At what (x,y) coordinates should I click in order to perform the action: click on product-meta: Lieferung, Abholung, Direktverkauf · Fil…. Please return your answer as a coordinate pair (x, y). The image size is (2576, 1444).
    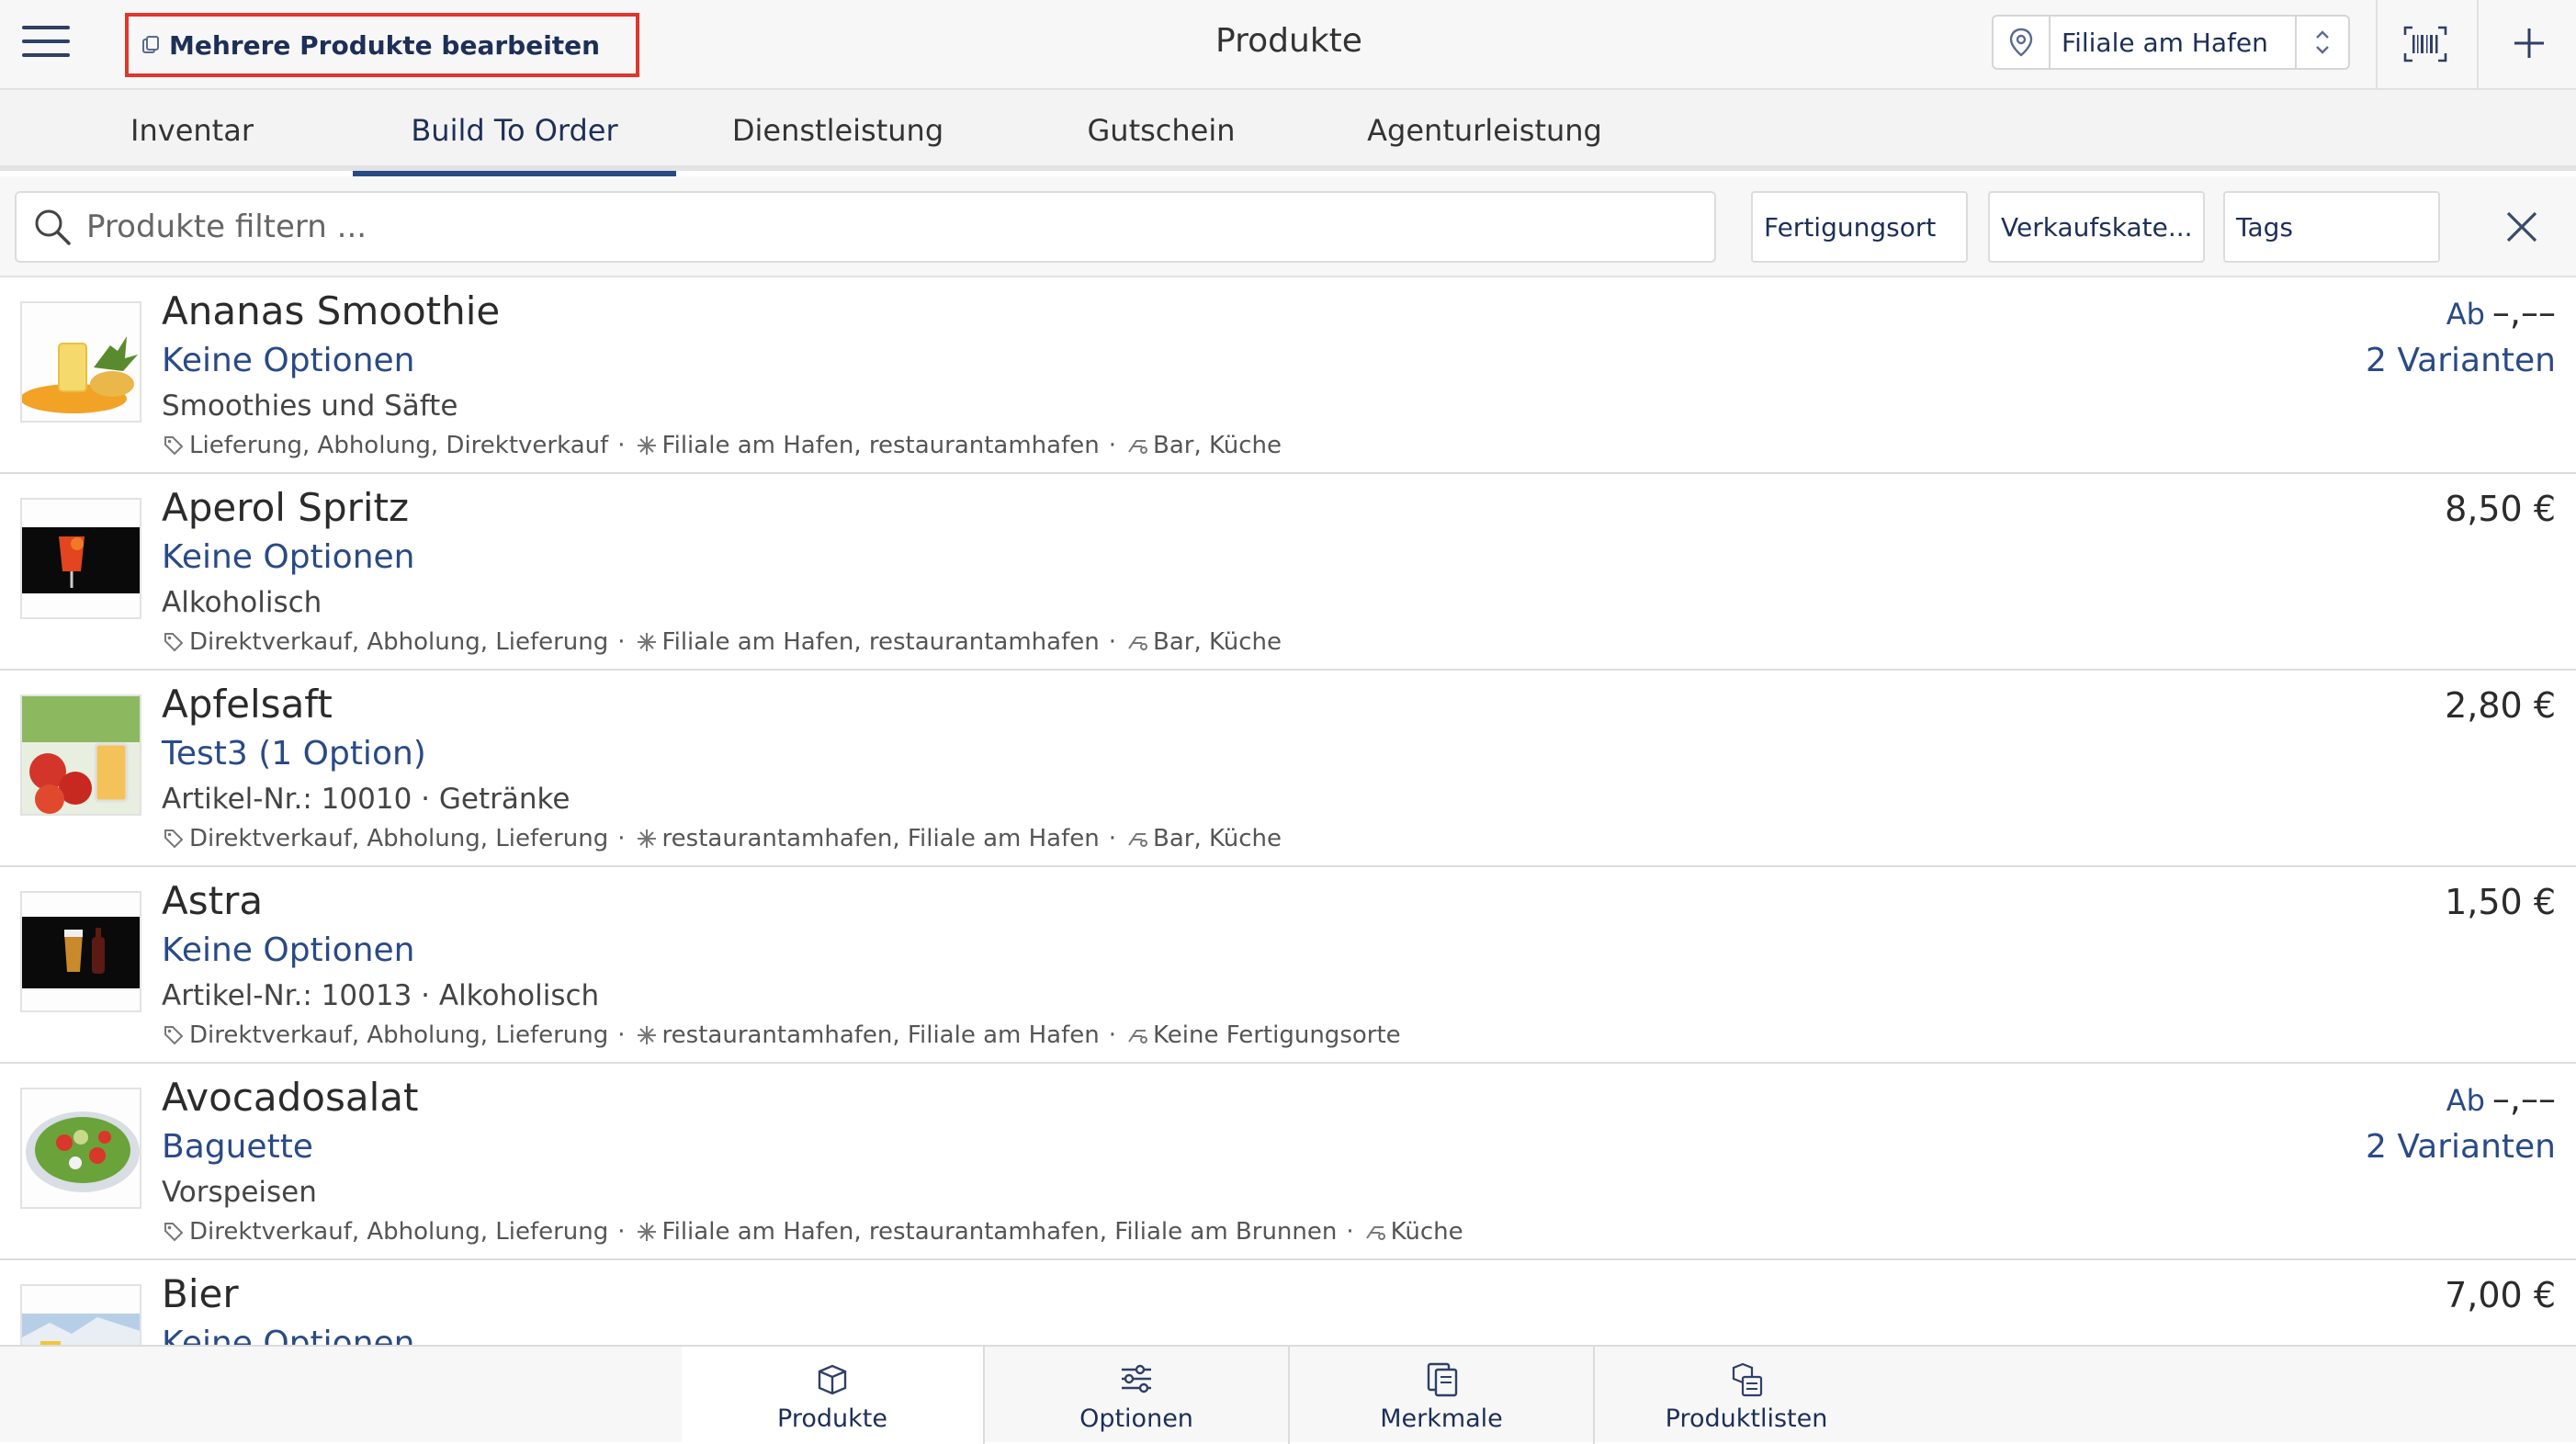
    Looking at the image, I should click on (722, 446).